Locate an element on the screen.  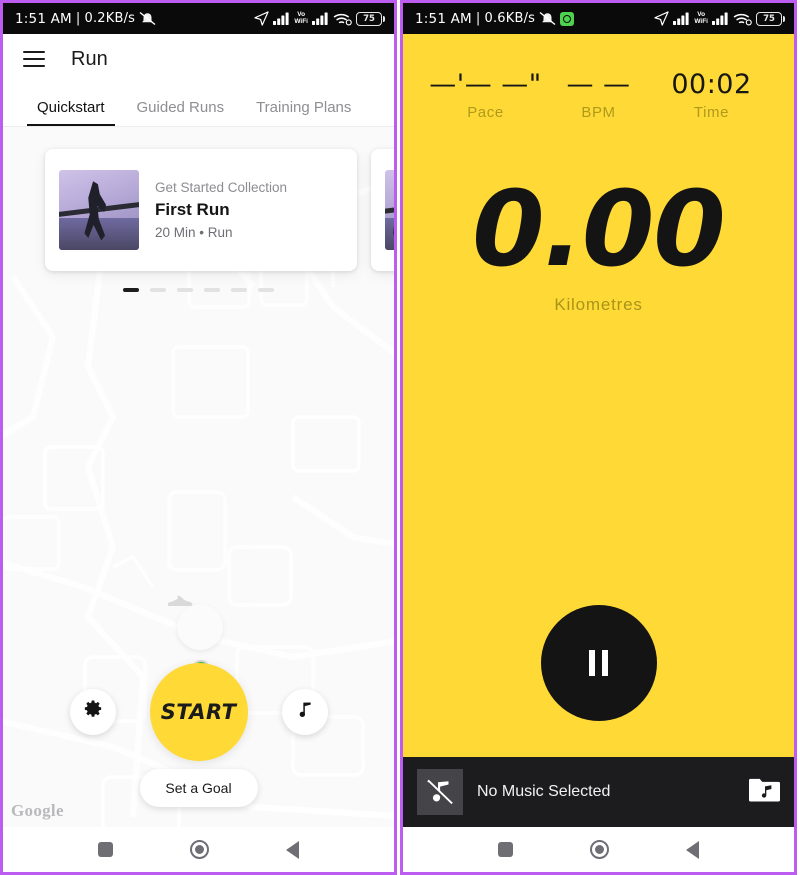
app-bar: Run is located at coordinates (198, 59).